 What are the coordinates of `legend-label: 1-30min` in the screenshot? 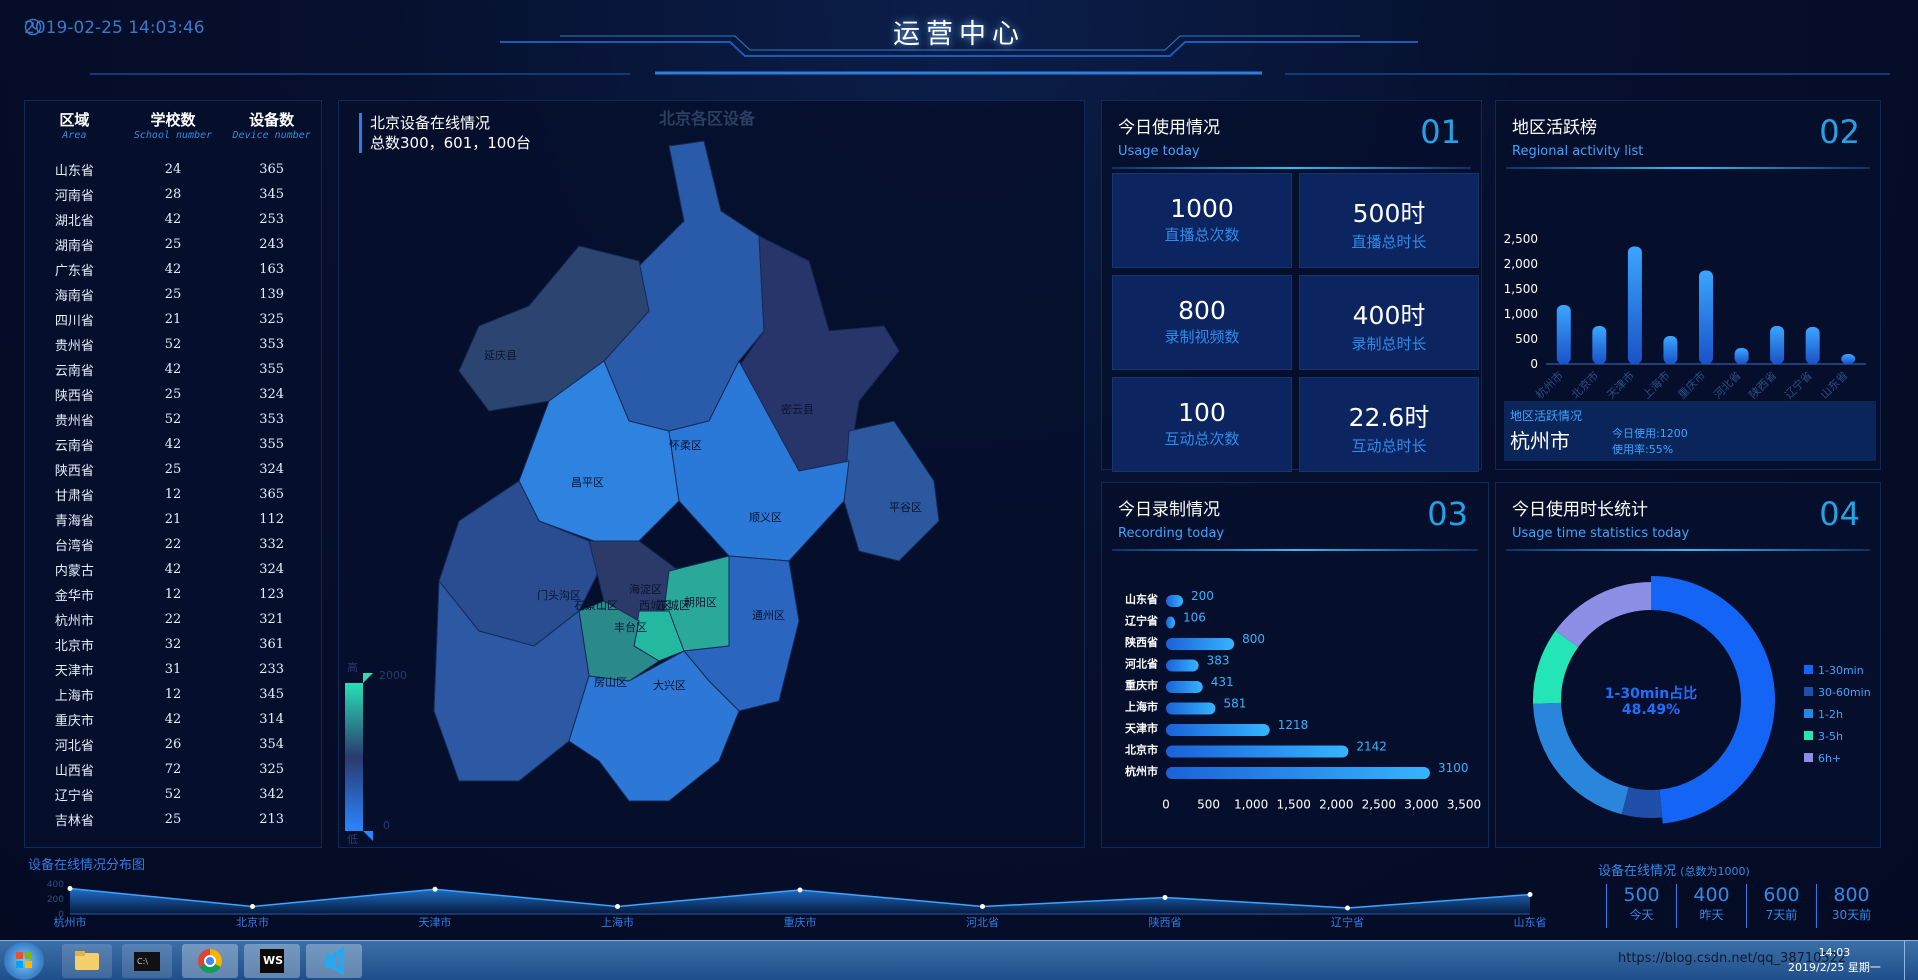 It's located at (1841, 670).